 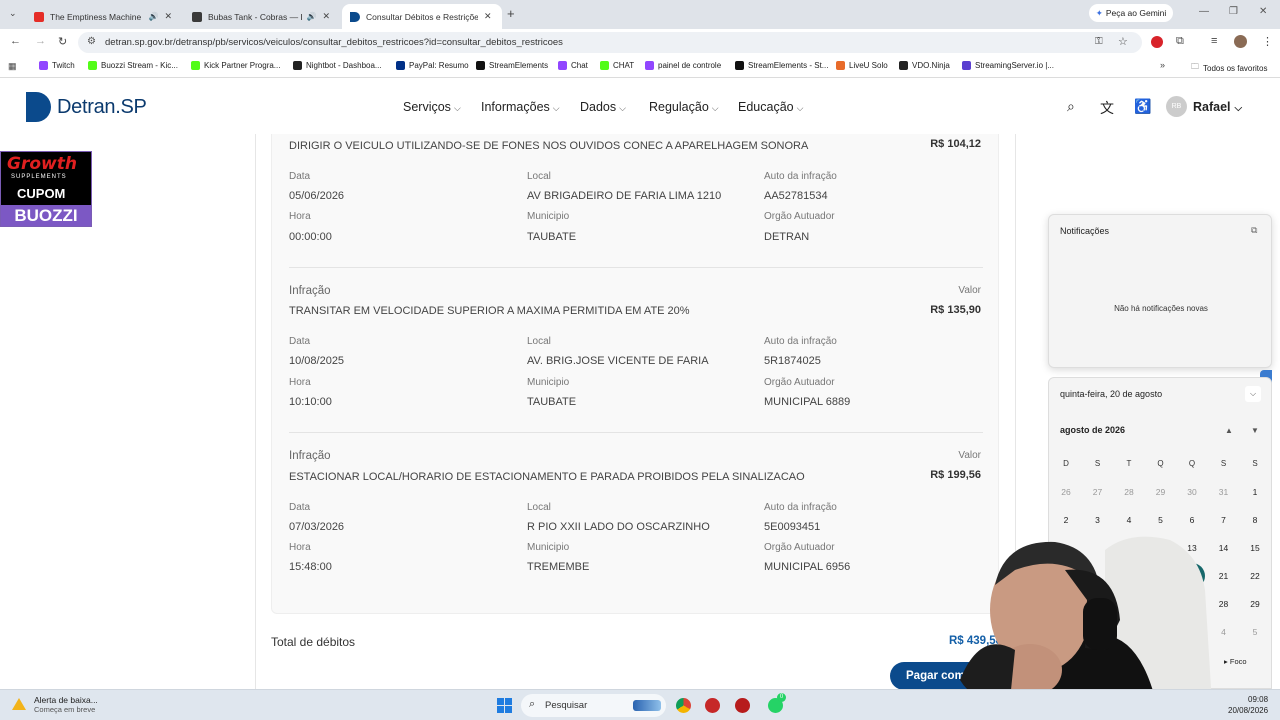 I want to click on bookmark-item: VDO.Ninja, so click(x=924, y=65).